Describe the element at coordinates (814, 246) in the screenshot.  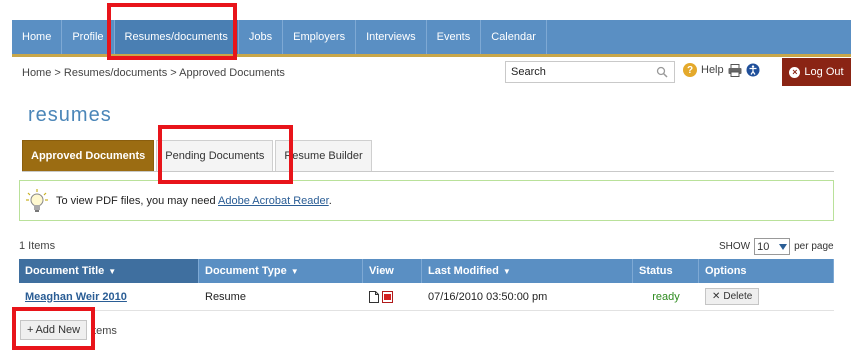
I see `per-page-label: per page` at that location.